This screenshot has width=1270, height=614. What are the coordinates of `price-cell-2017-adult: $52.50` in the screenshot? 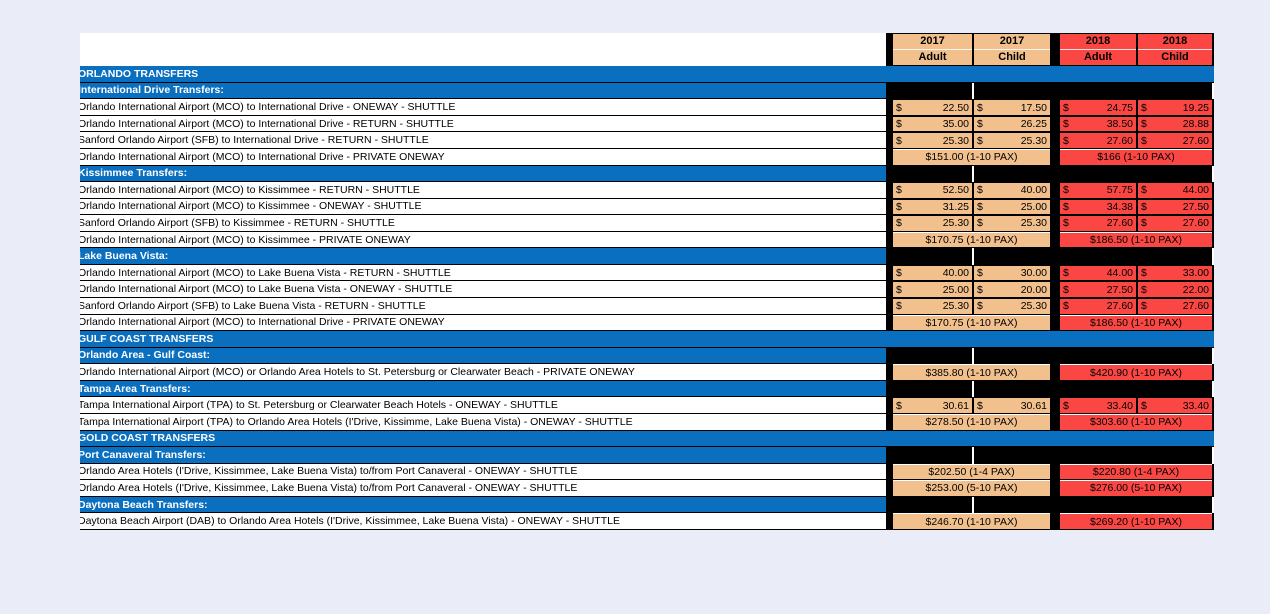 It's located at (932, 190).